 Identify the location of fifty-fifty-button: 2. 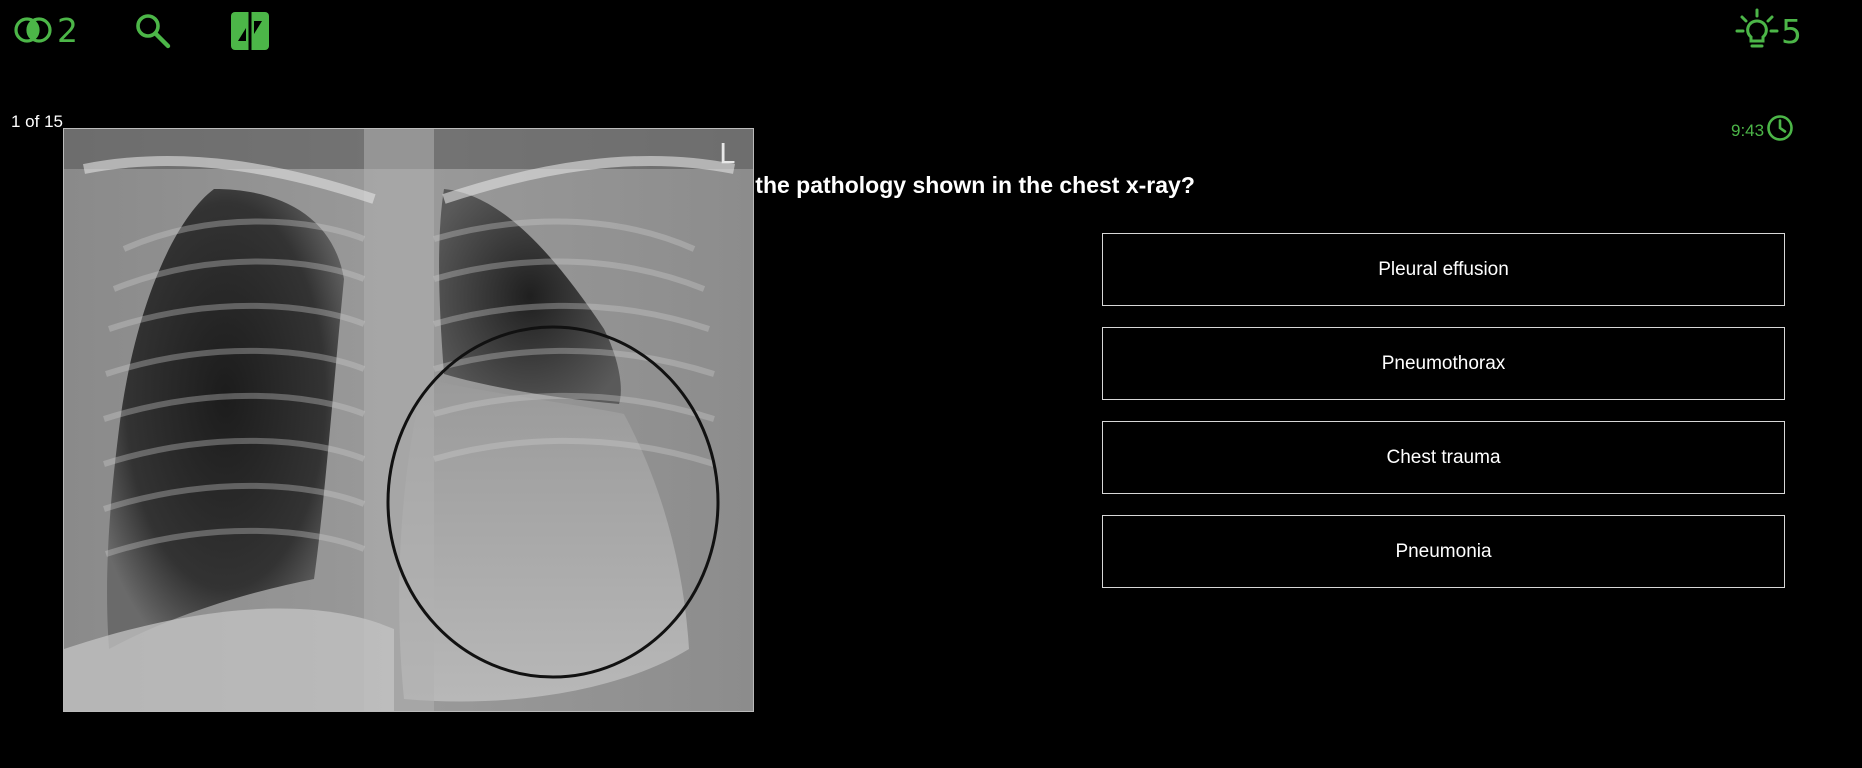
(45, 30).